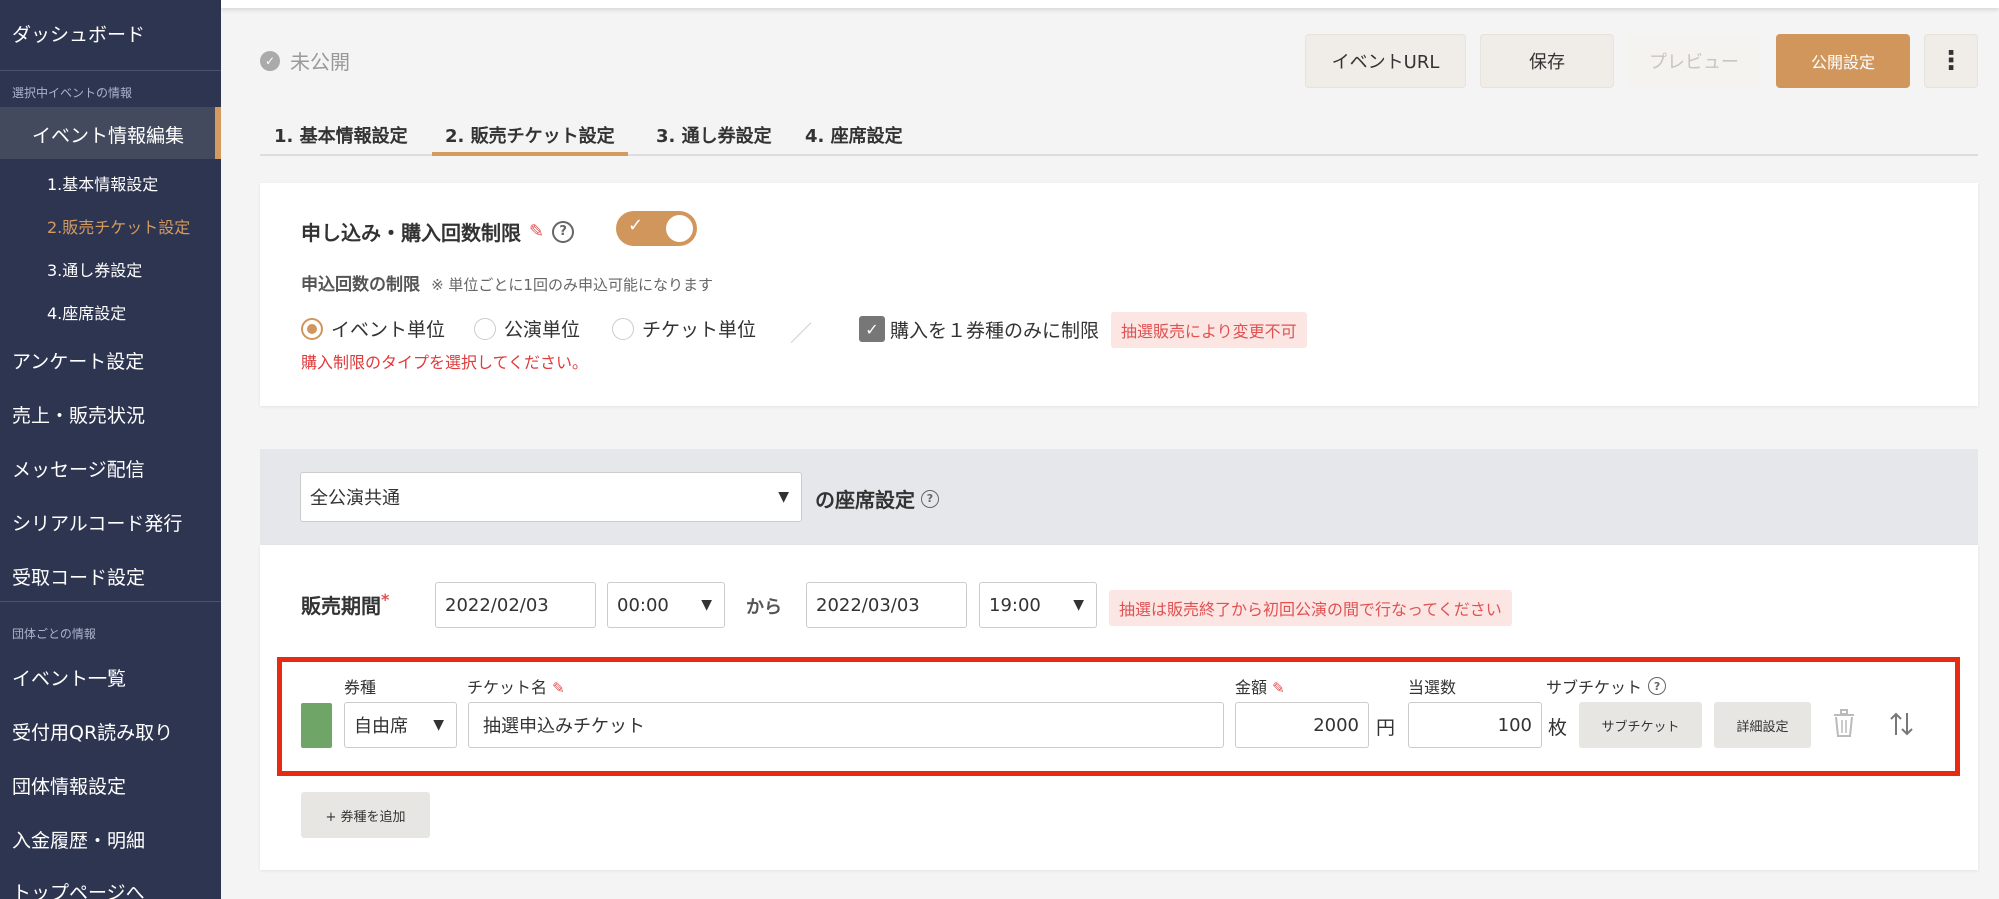  I want to click on price-input: 2000, so click(1302, 725).